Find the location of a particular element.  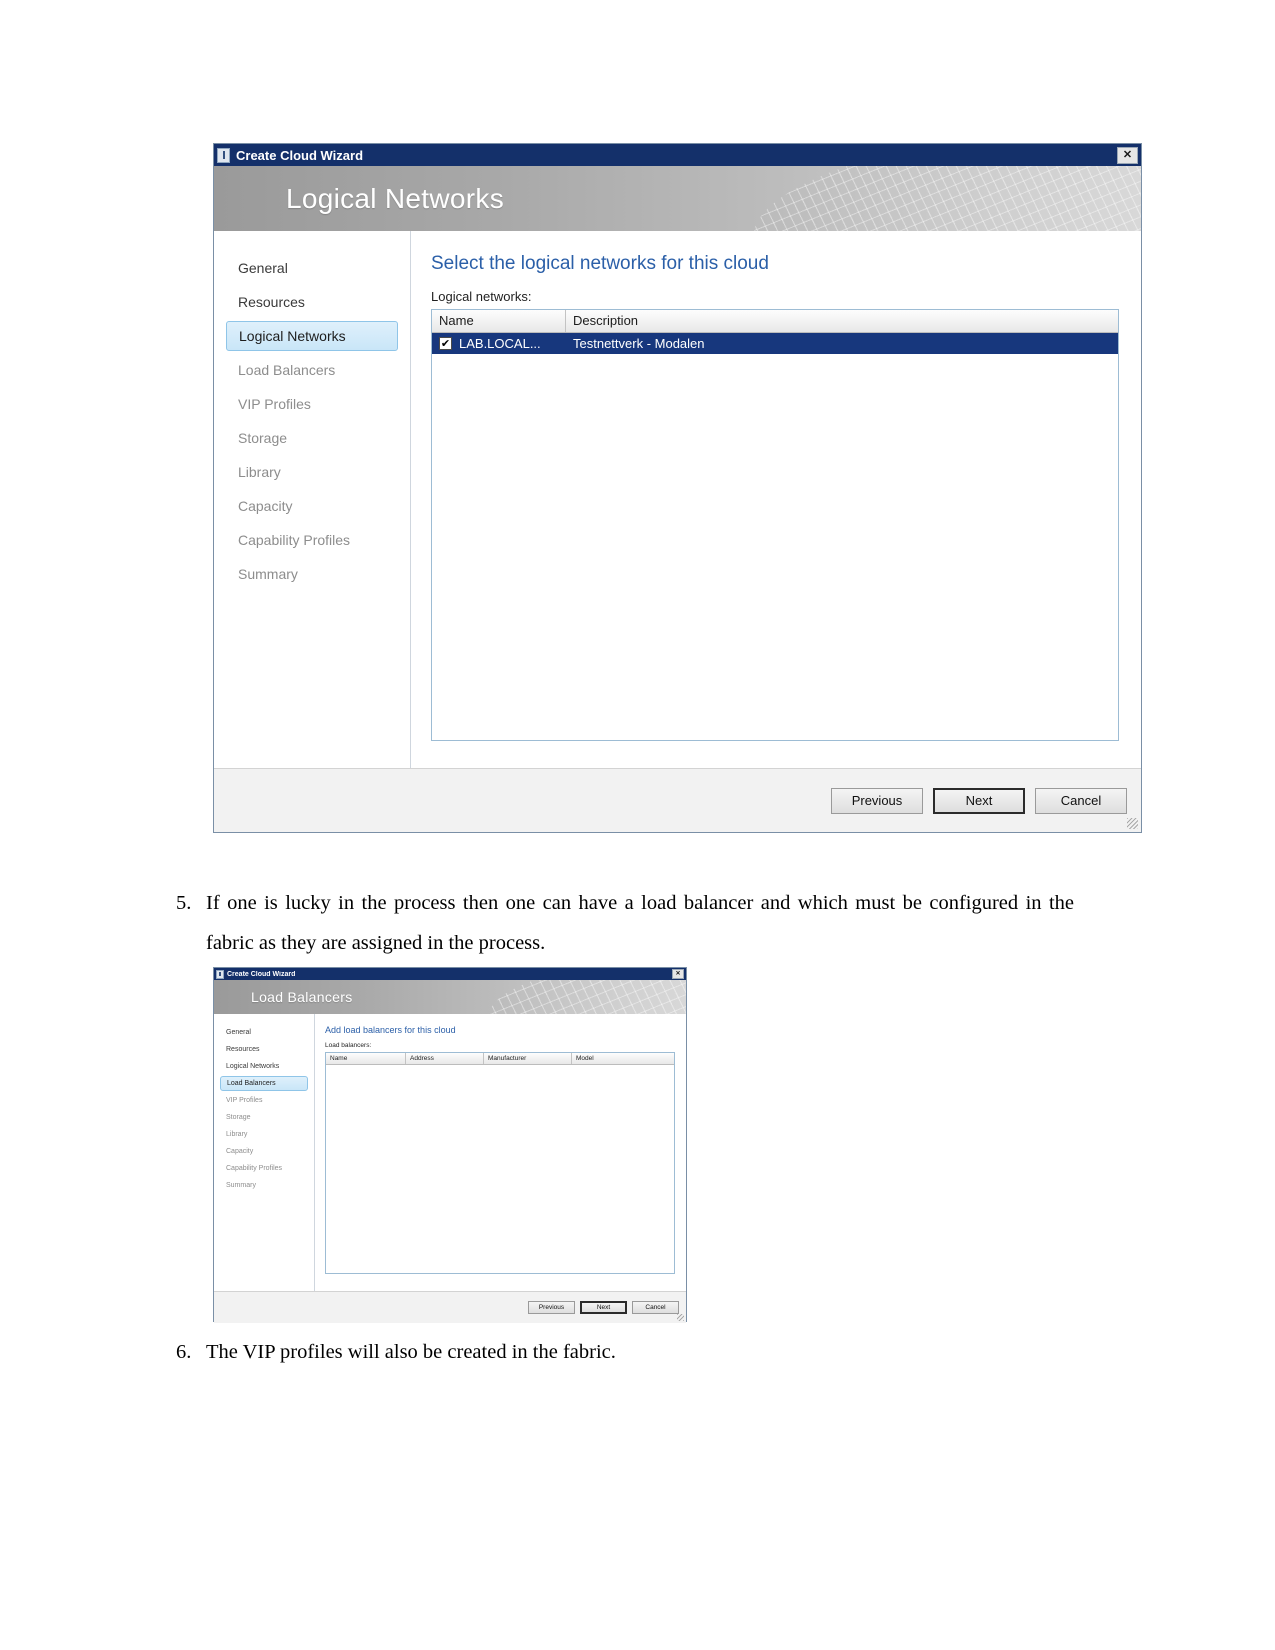

dialog-banner: Logical Networks is located at coordinates (677, 198).